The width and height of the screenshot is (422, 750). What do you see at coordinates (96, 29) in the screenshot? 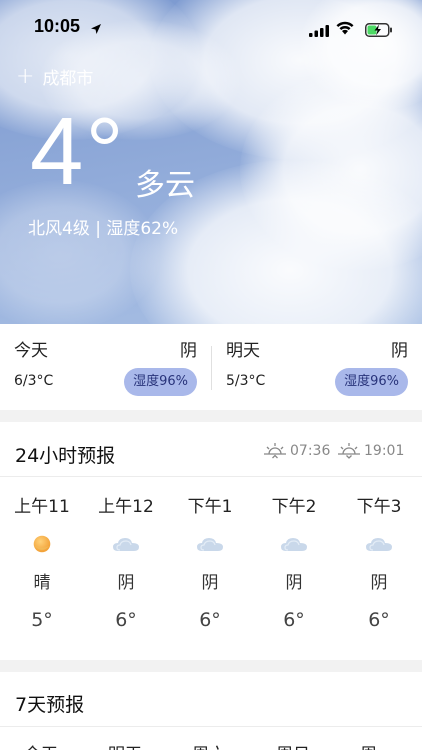
I see `location-arrow-icon` at bounding box center [96, 29].